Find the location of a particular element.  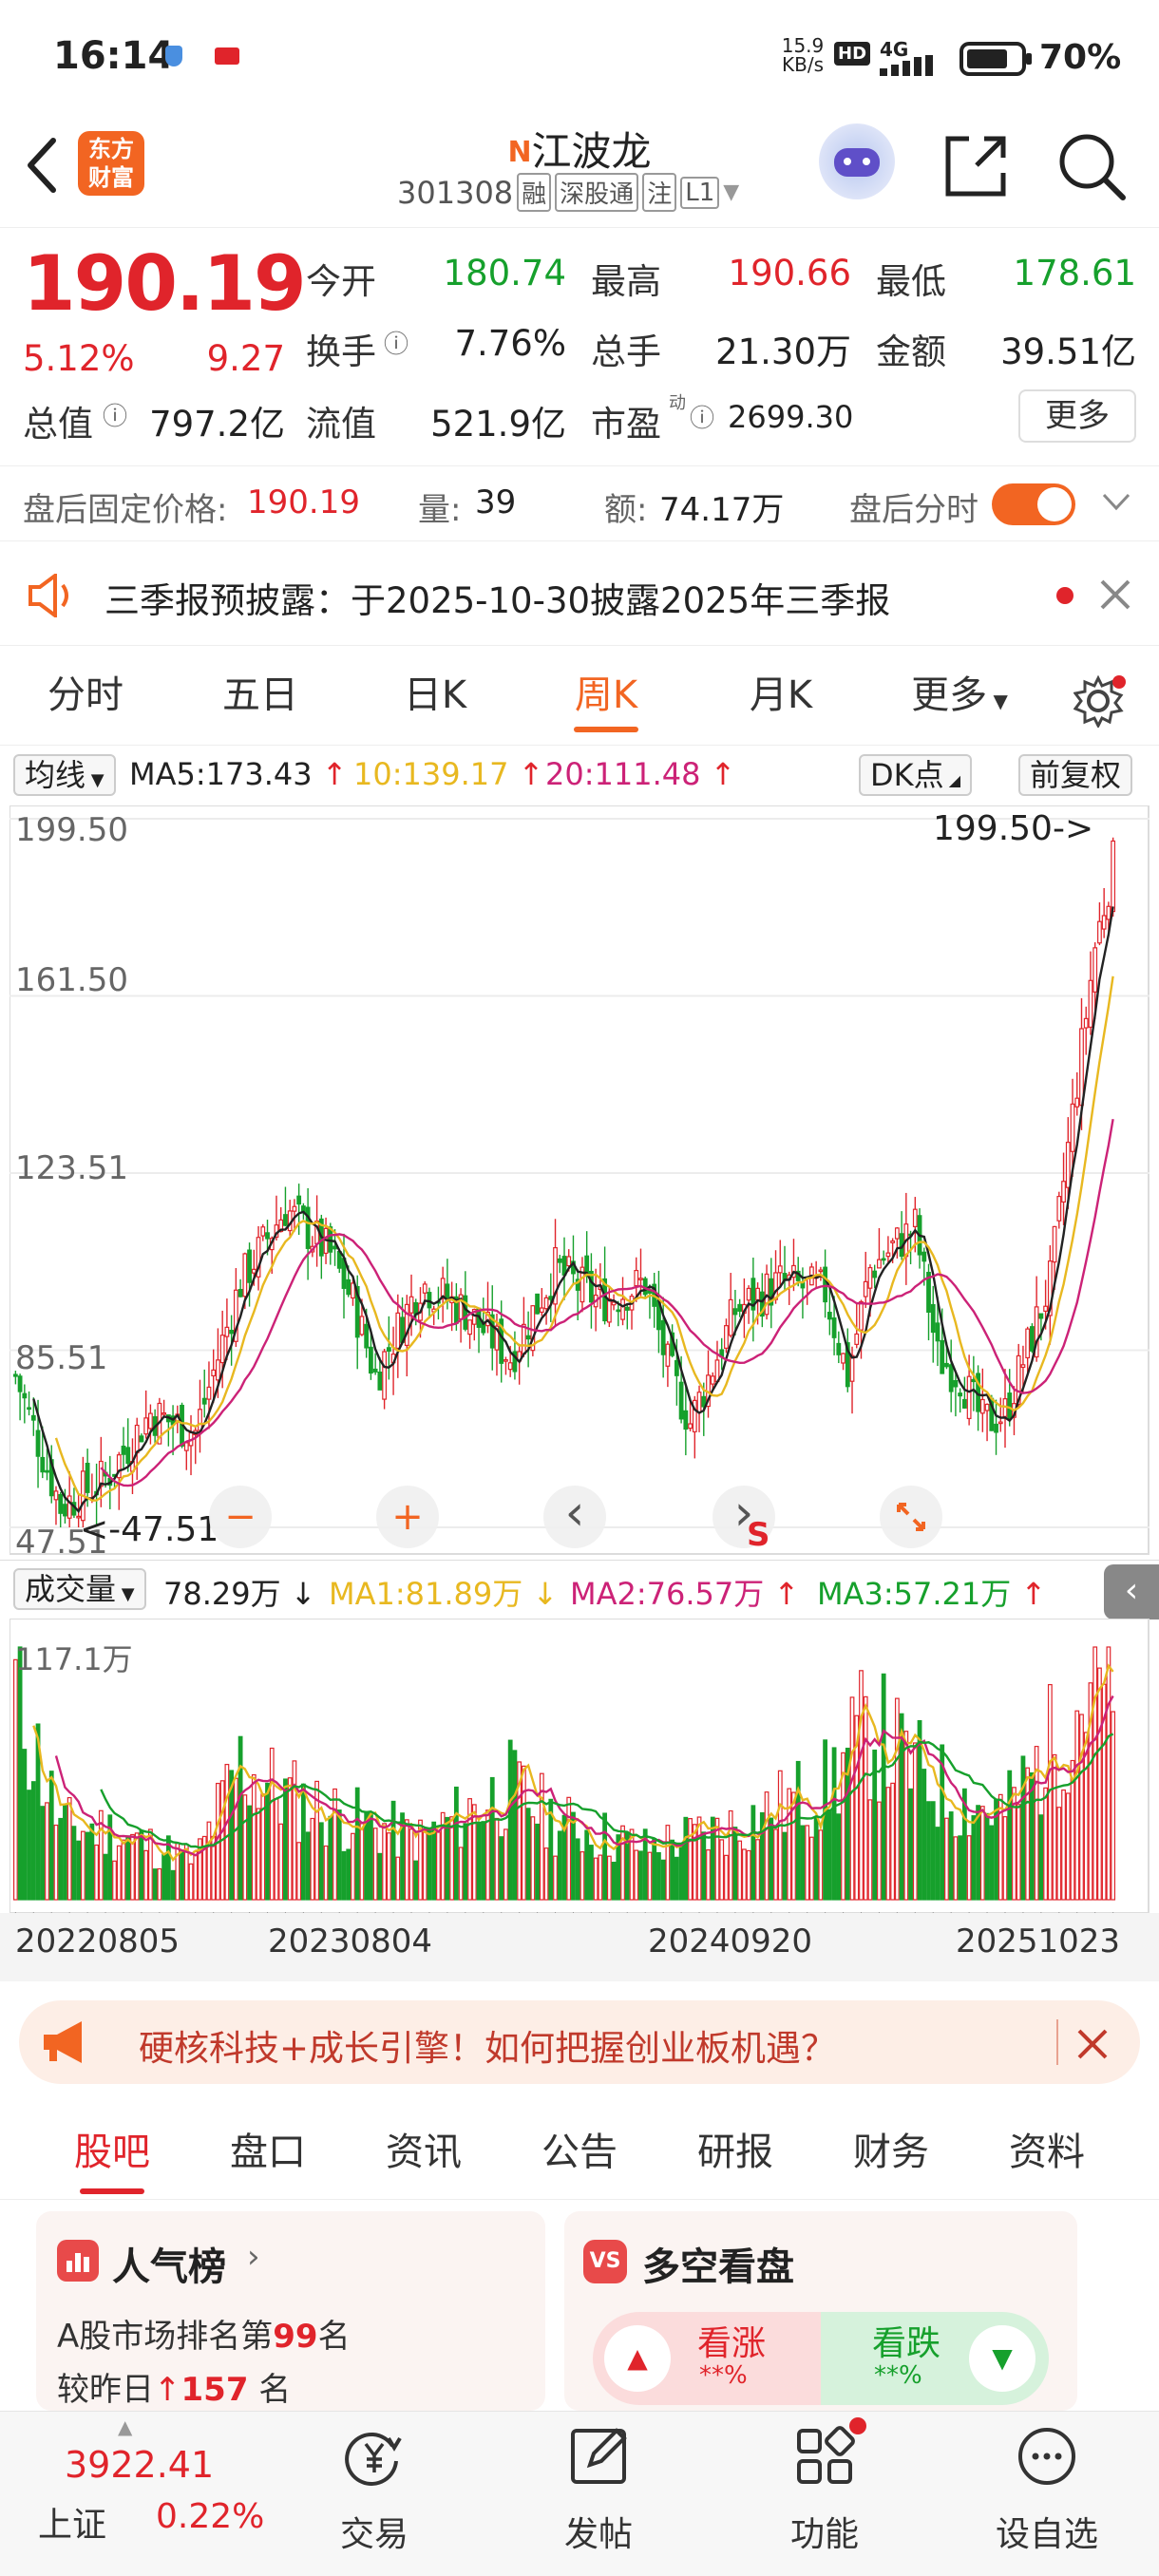

unread-dot is located at coordinates (1065, 595).